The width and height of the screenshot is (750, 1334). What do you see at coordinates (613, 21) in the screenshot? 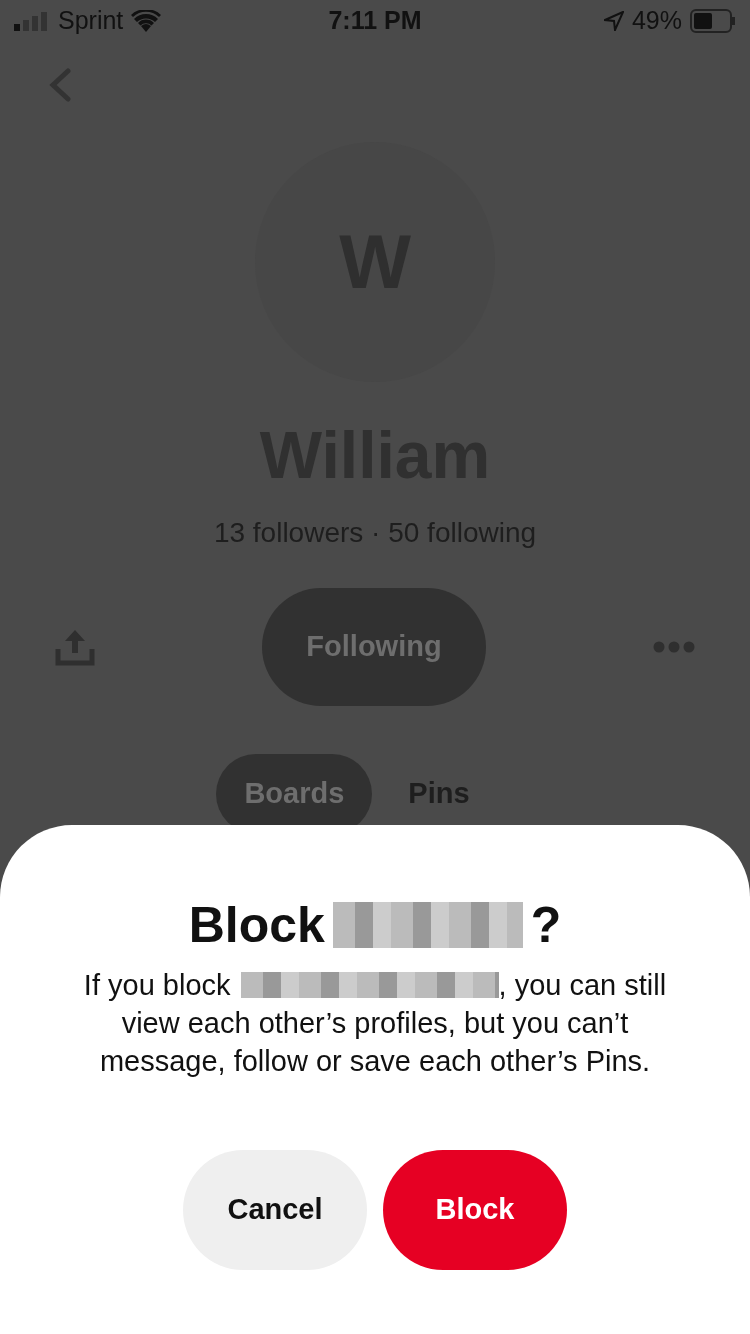
I see `location-arrow-icon` at bounding box center [613, 21].